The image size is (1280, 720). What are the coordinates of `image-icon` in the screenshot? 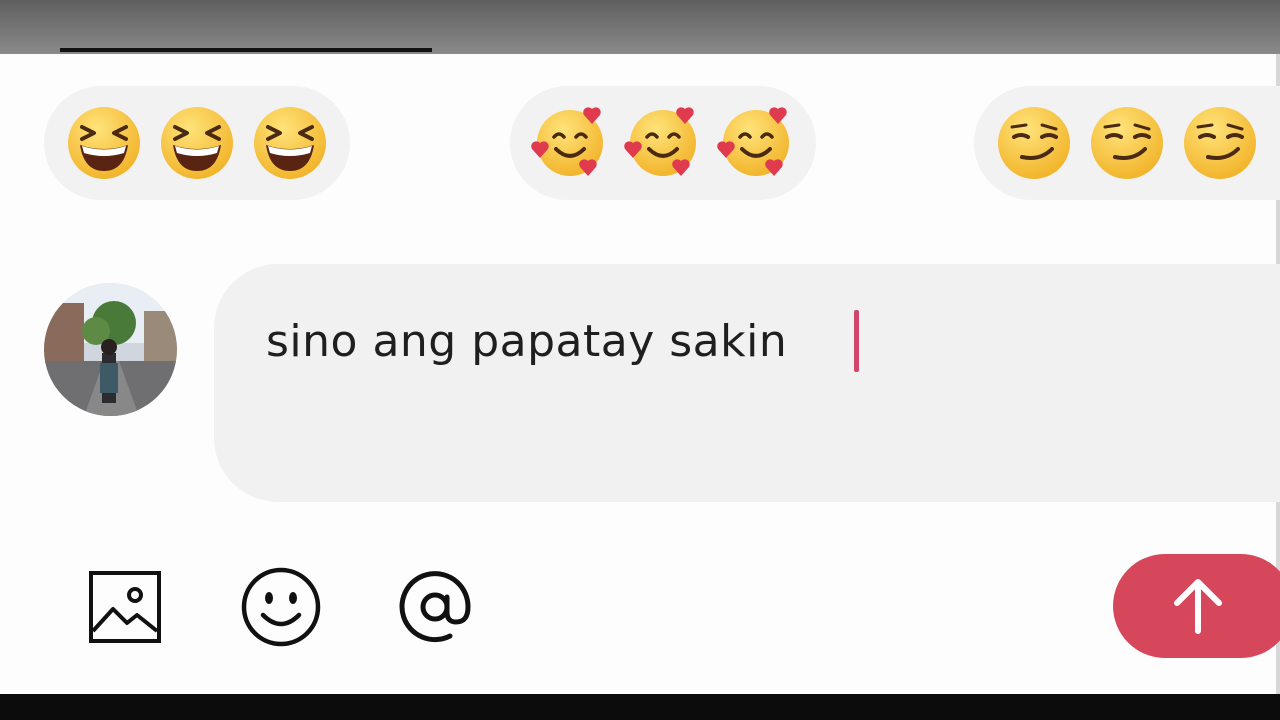 It's located at (125, 607).